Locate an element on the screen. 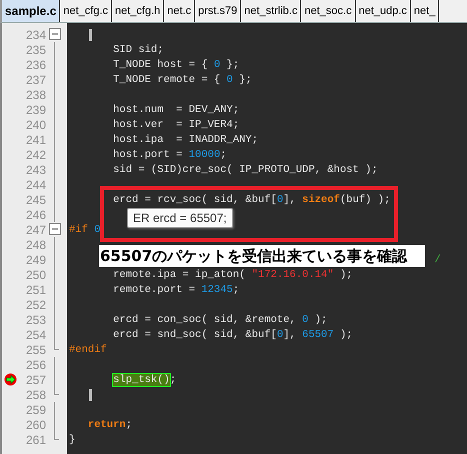  line-number: 250 is located at coordinates (35, 275).